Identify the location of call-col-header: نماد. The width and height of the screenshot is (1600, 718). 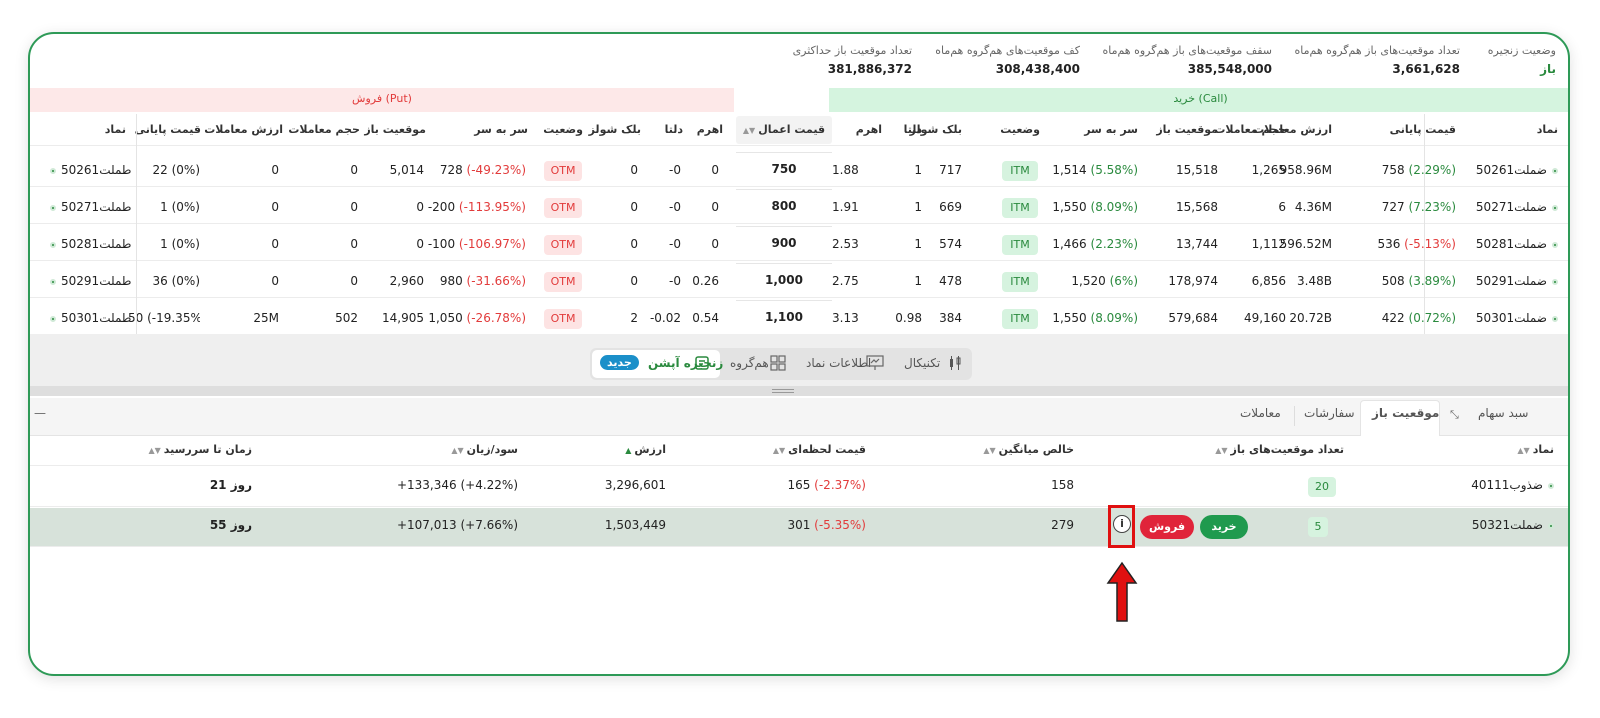
(1547, 129).